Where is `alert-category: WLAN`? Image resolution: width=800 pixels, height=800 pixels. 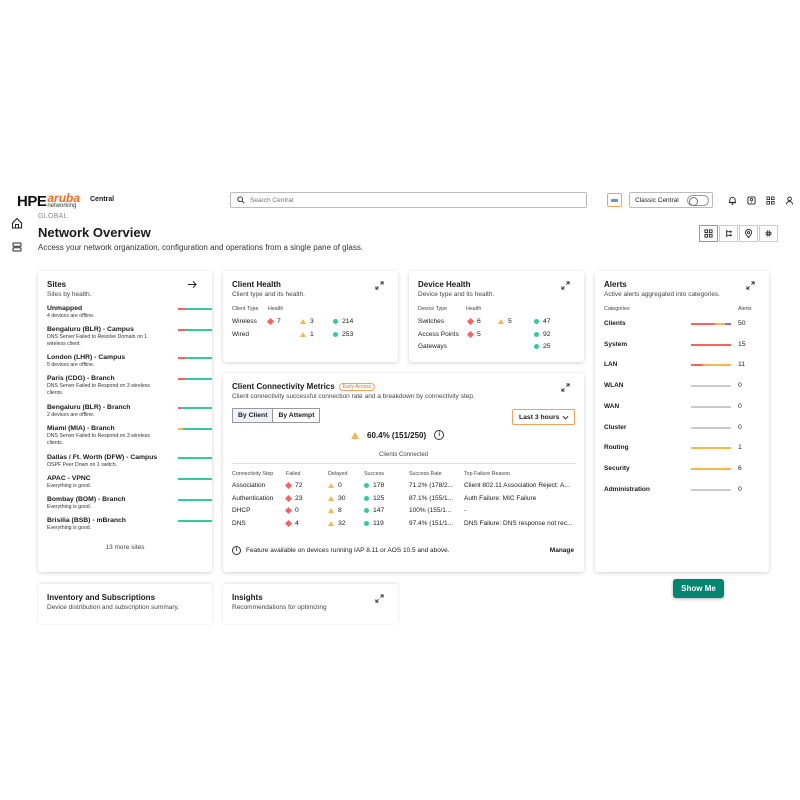
alert-category: WLAN is located at coordinates (614, 385).